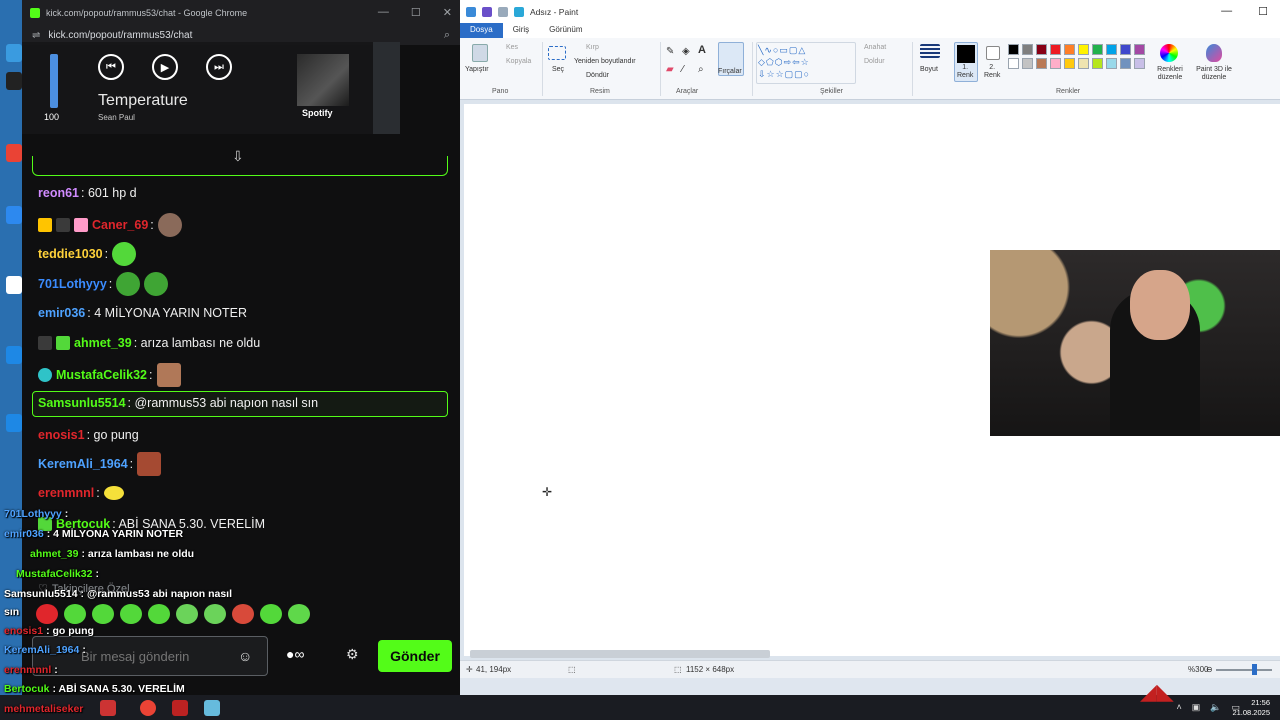 Image resolution: width=1280 pixels, height=720 pixels. I want to click on chat-username: emir036, so click(61, 313).